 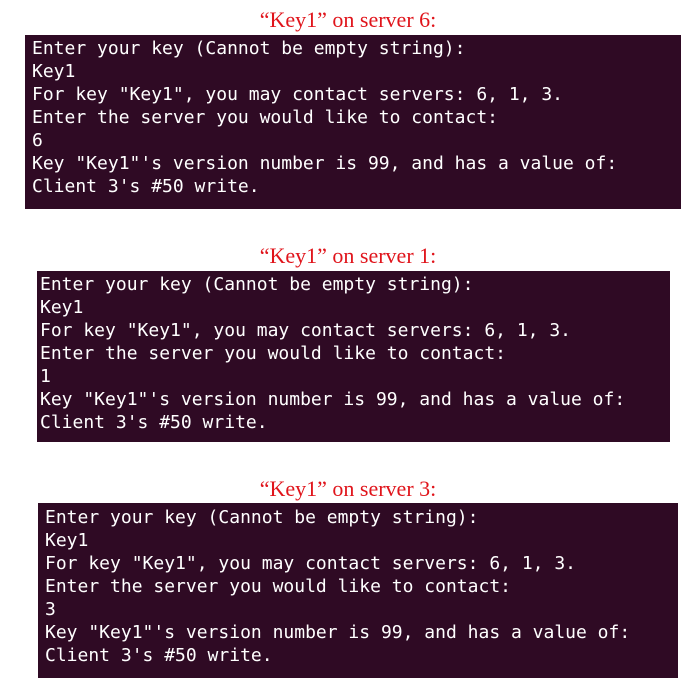 What do you see at coordinates (348, 255) in the screenshot?
I see `panel-caption-server-1: “Key1” on server 1:` at bounding box center [348, 255].